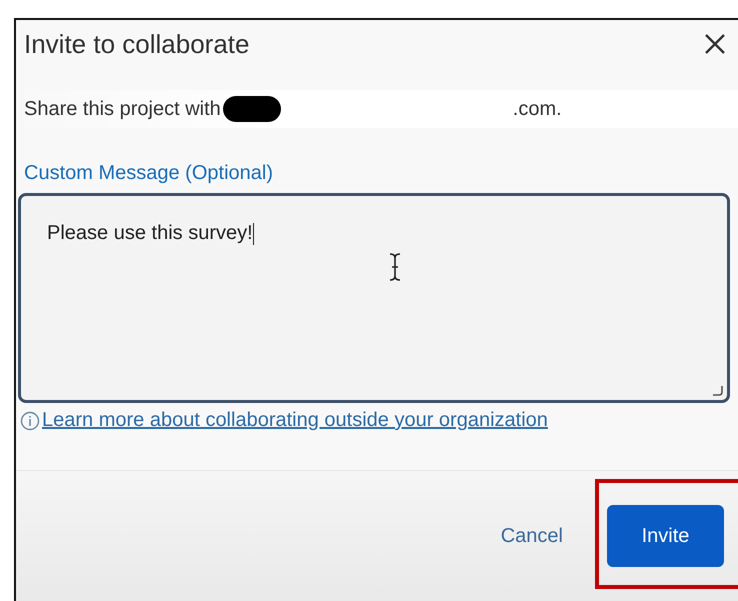 The height and width of the screenshot is (601, 738). I want to click on message-label: Custom Message (Optional), so click(149, 173).